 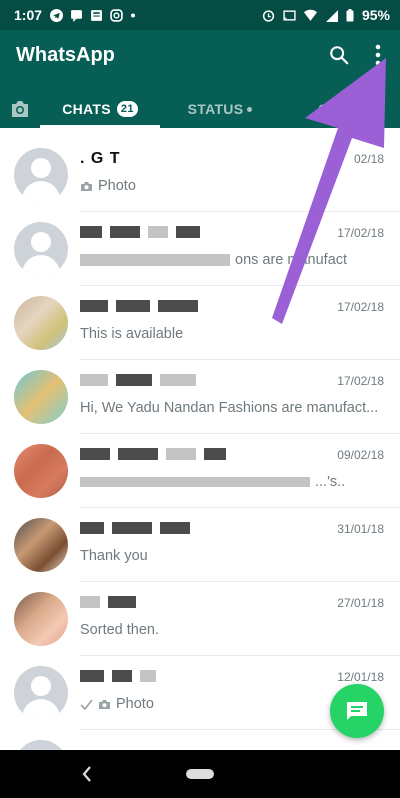 What do you see at coordinates (230, 482) in the screenshot?
I see `chat-preview: ...'s..` at bounding box center [230, 482].